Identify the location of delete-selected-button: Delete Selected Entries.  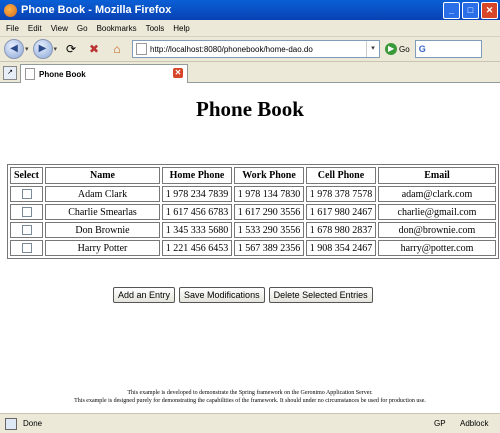
(320, 295).